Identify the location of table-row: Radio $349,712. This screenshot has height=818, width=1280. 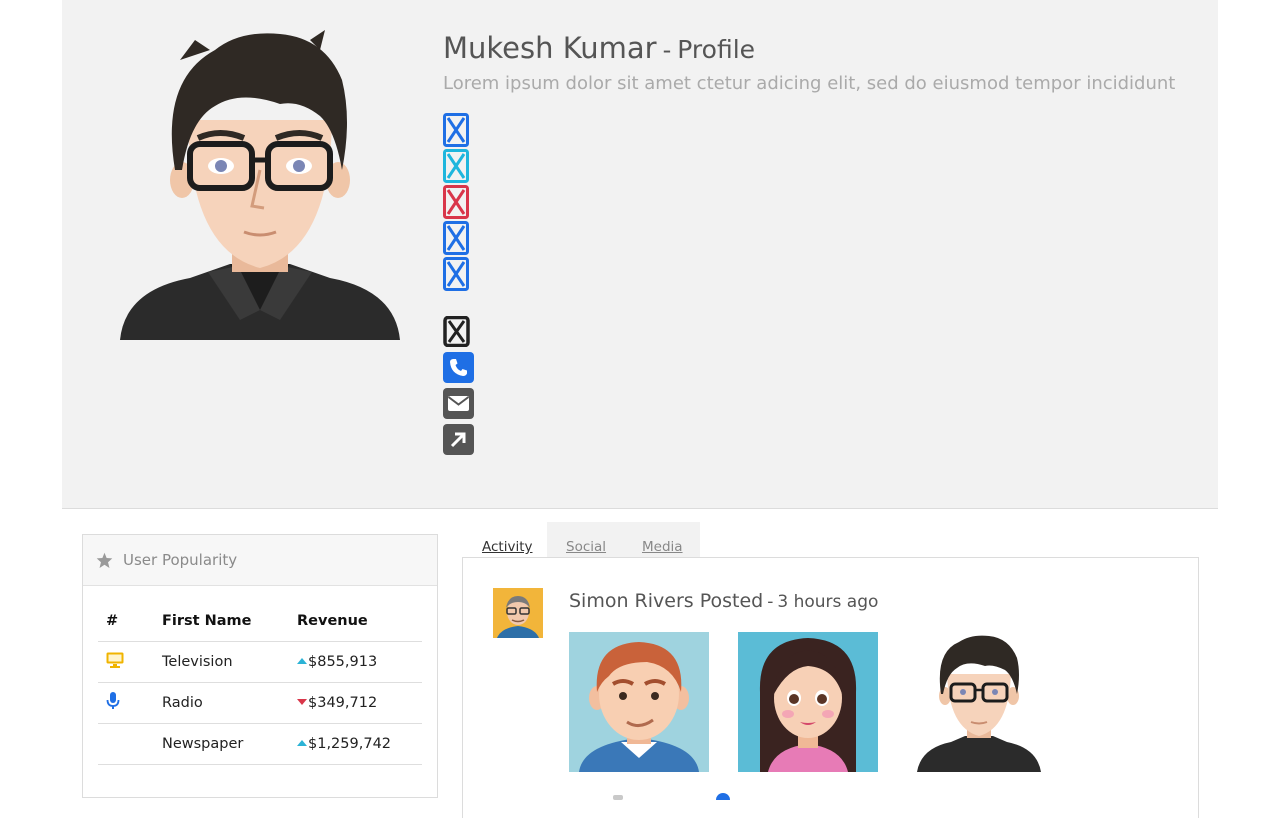
(260, 703).